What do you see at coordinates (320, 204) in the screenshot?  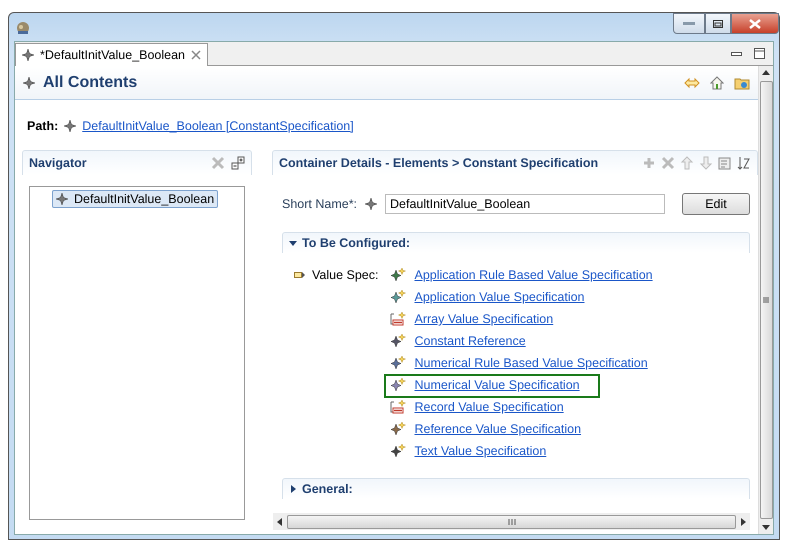 I see `short-name-label: Short Name*:` at bounding box center [320, 204].